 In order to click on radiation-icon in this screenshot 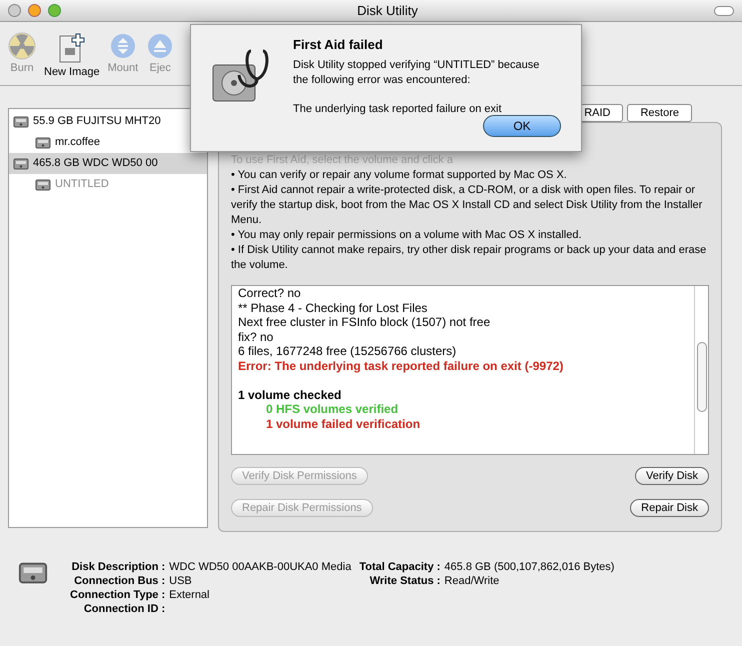, I will do `click(22, 46)`.